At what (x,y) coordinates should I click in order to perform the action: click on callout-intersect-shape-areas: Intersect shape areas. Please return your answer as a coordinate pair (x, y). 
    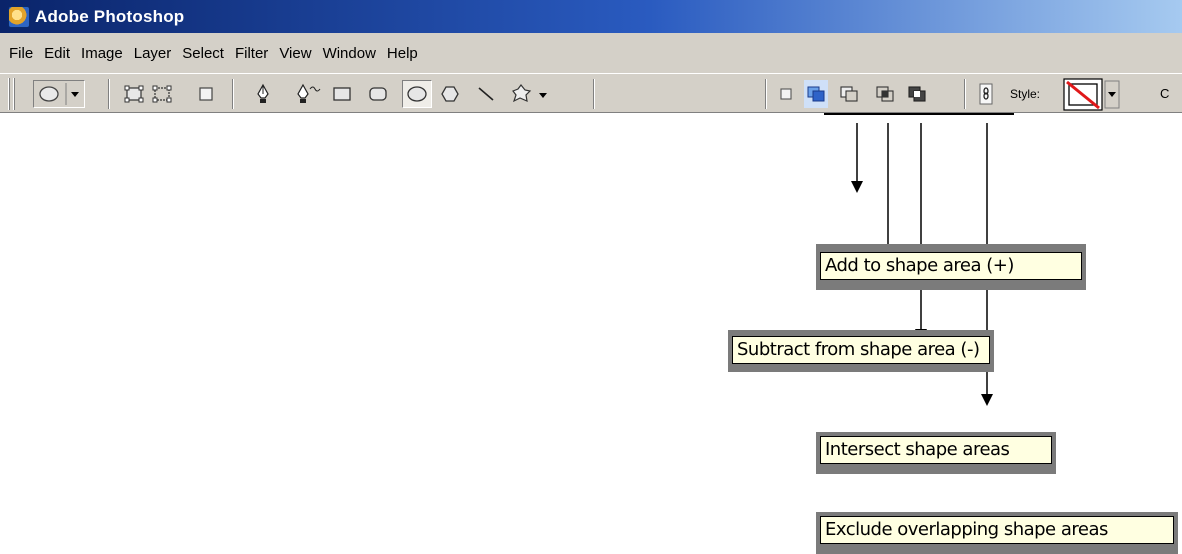
    Looking at the image, I should click on (936, 450).